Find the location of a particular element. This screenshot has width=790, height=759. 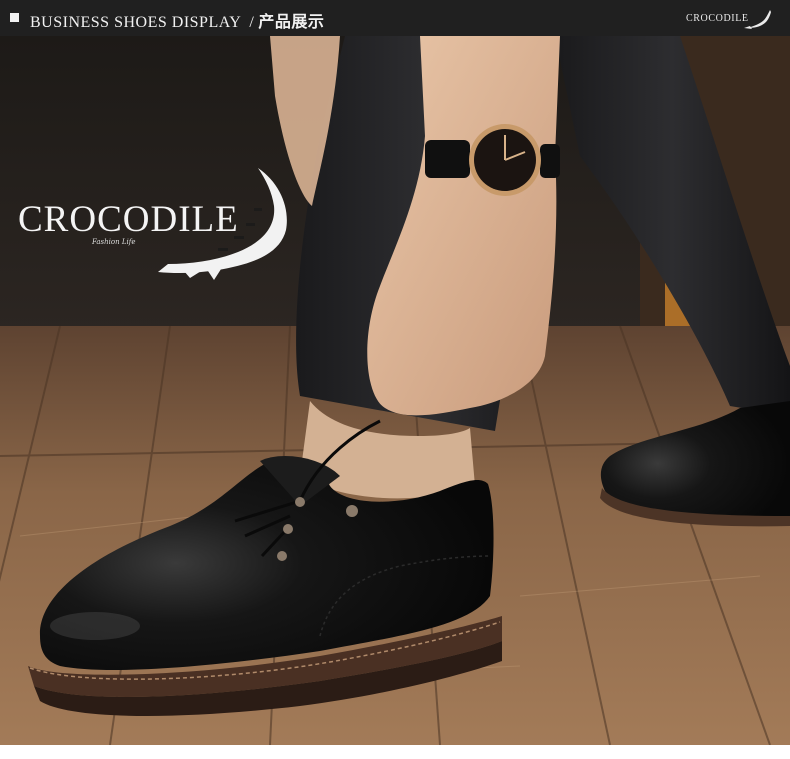

title-english: BUSINESS SHOES DISPLAY is located at coordinates (136, 22).